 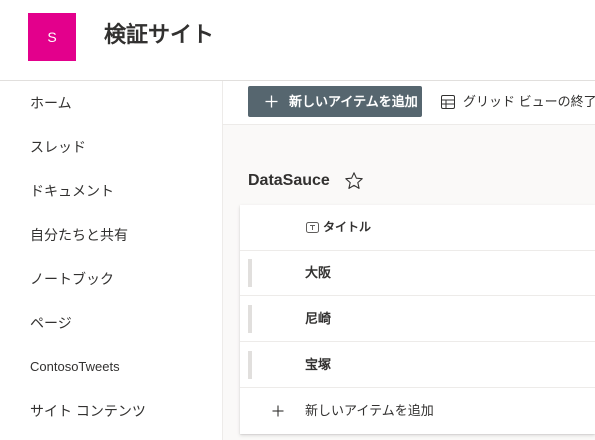 I want to click on exit-grid-view-button: グリッド ビューの終了, so click(x=515, y=101).